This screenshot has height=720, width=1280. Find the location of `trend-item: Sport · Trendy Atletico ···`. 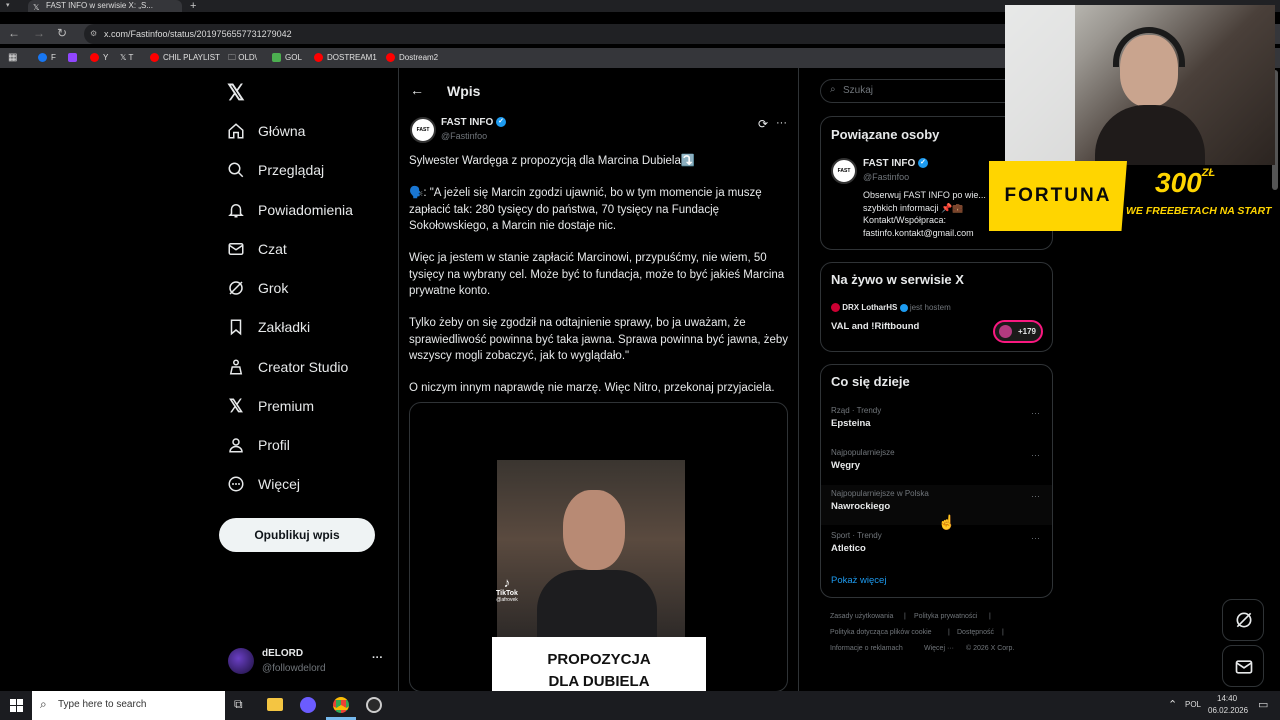

trend-item: Sport · Trendy Atletico ··· is located at coordinates (936, 549).